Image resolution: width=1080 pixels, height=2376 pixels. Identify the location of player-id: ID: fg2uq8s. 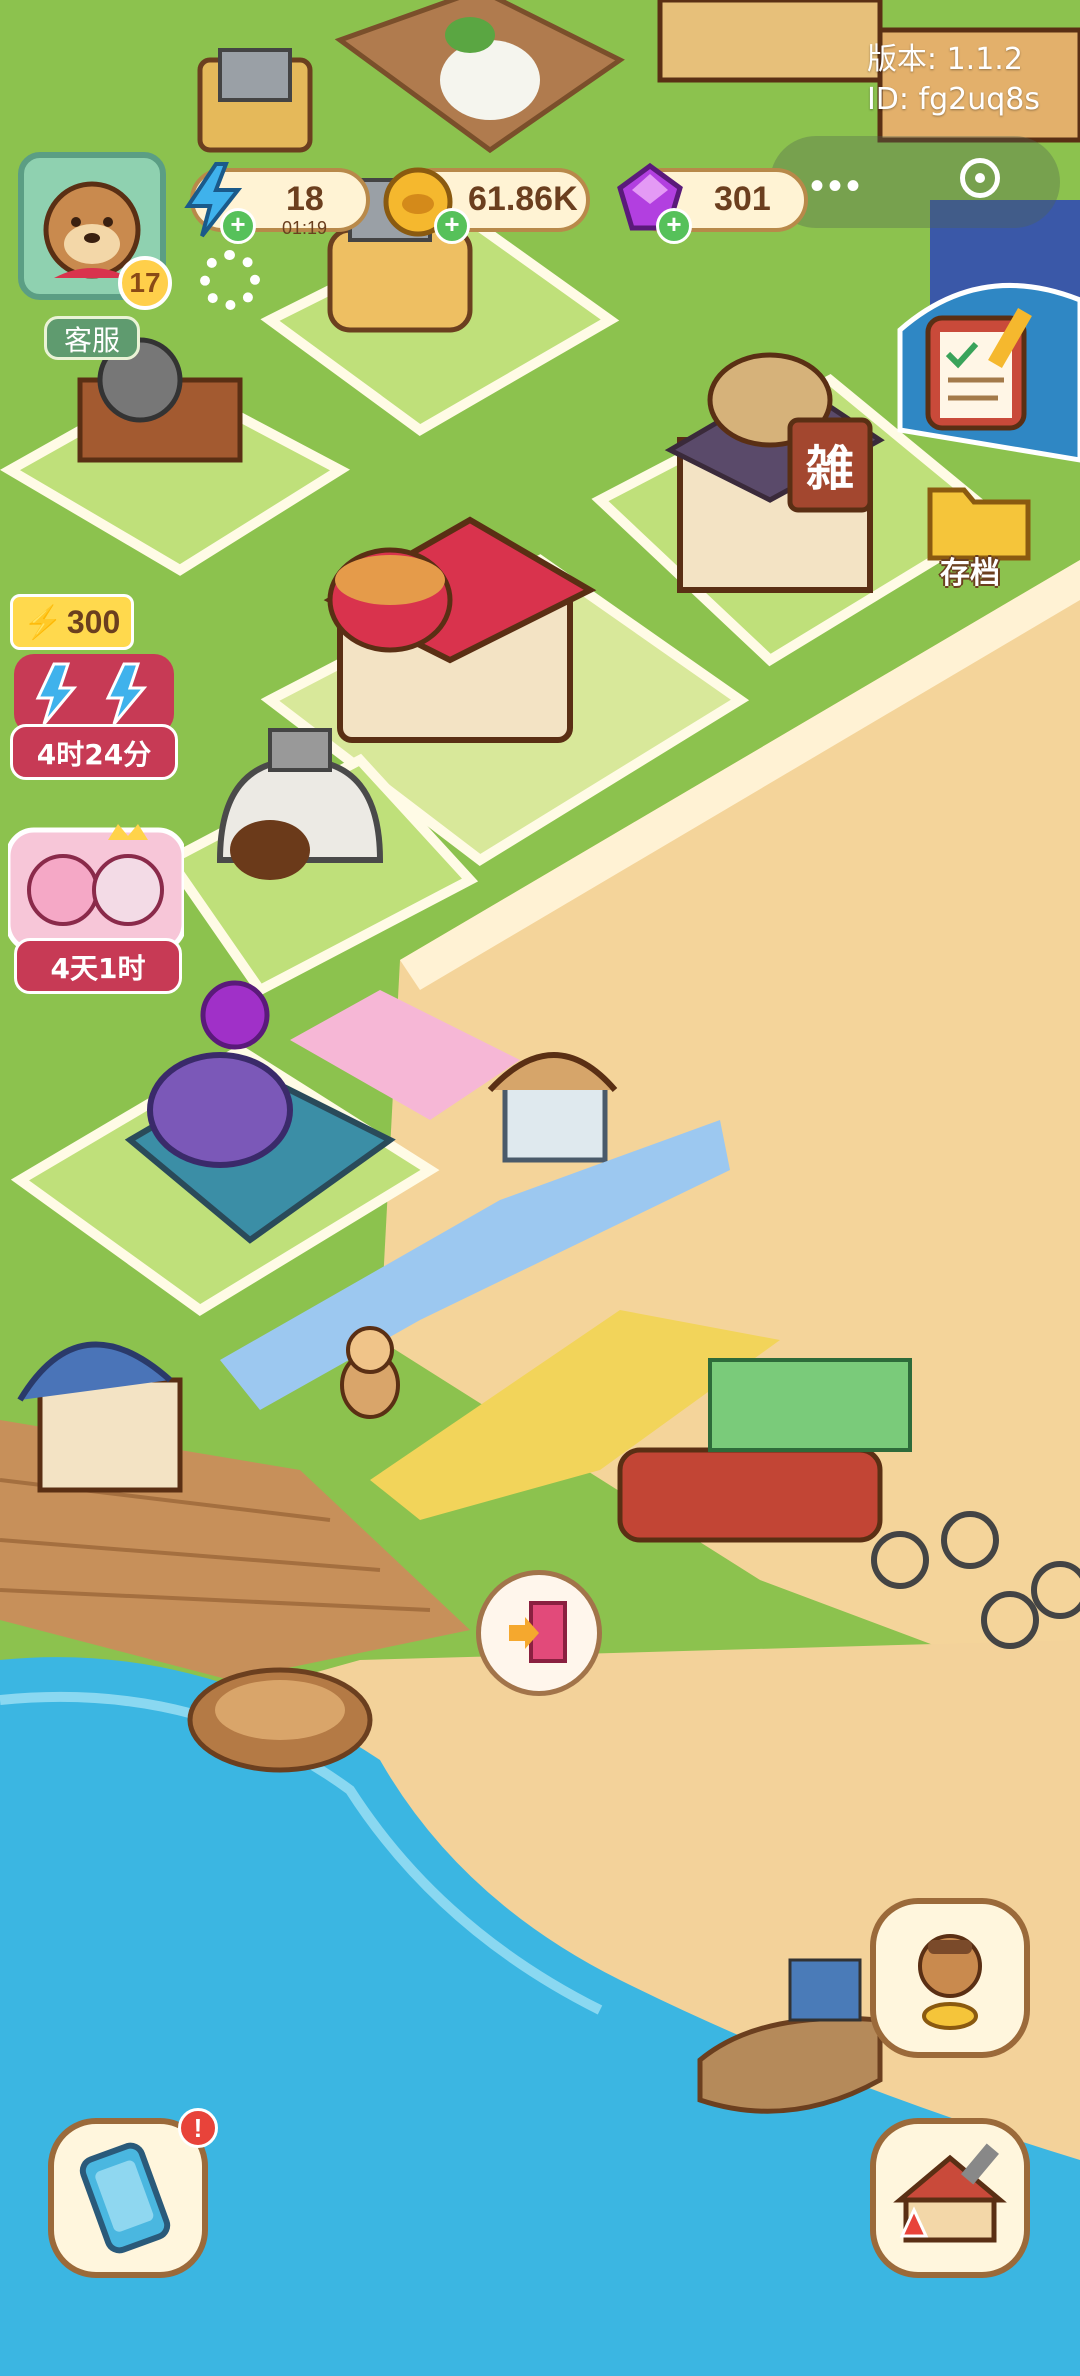
(953, 99).